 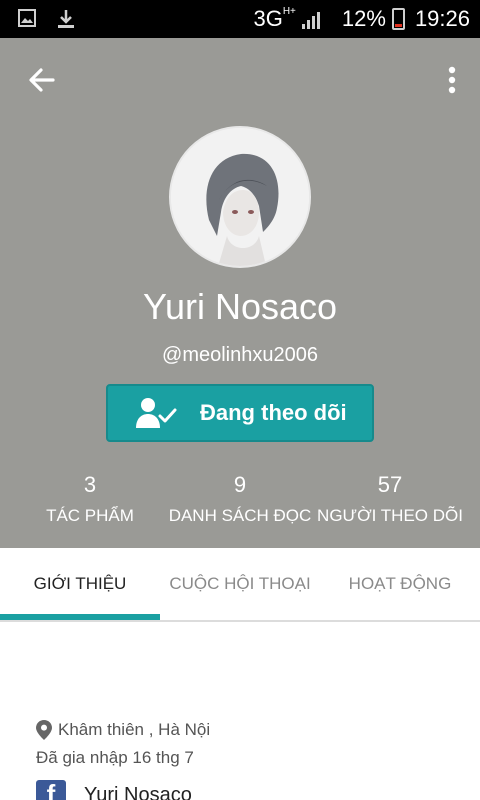 What do you see at coordinates (240, 306) in the screenshot?
I see `profile-name: Yuri Nosaco` at bounding box center [240, 306].